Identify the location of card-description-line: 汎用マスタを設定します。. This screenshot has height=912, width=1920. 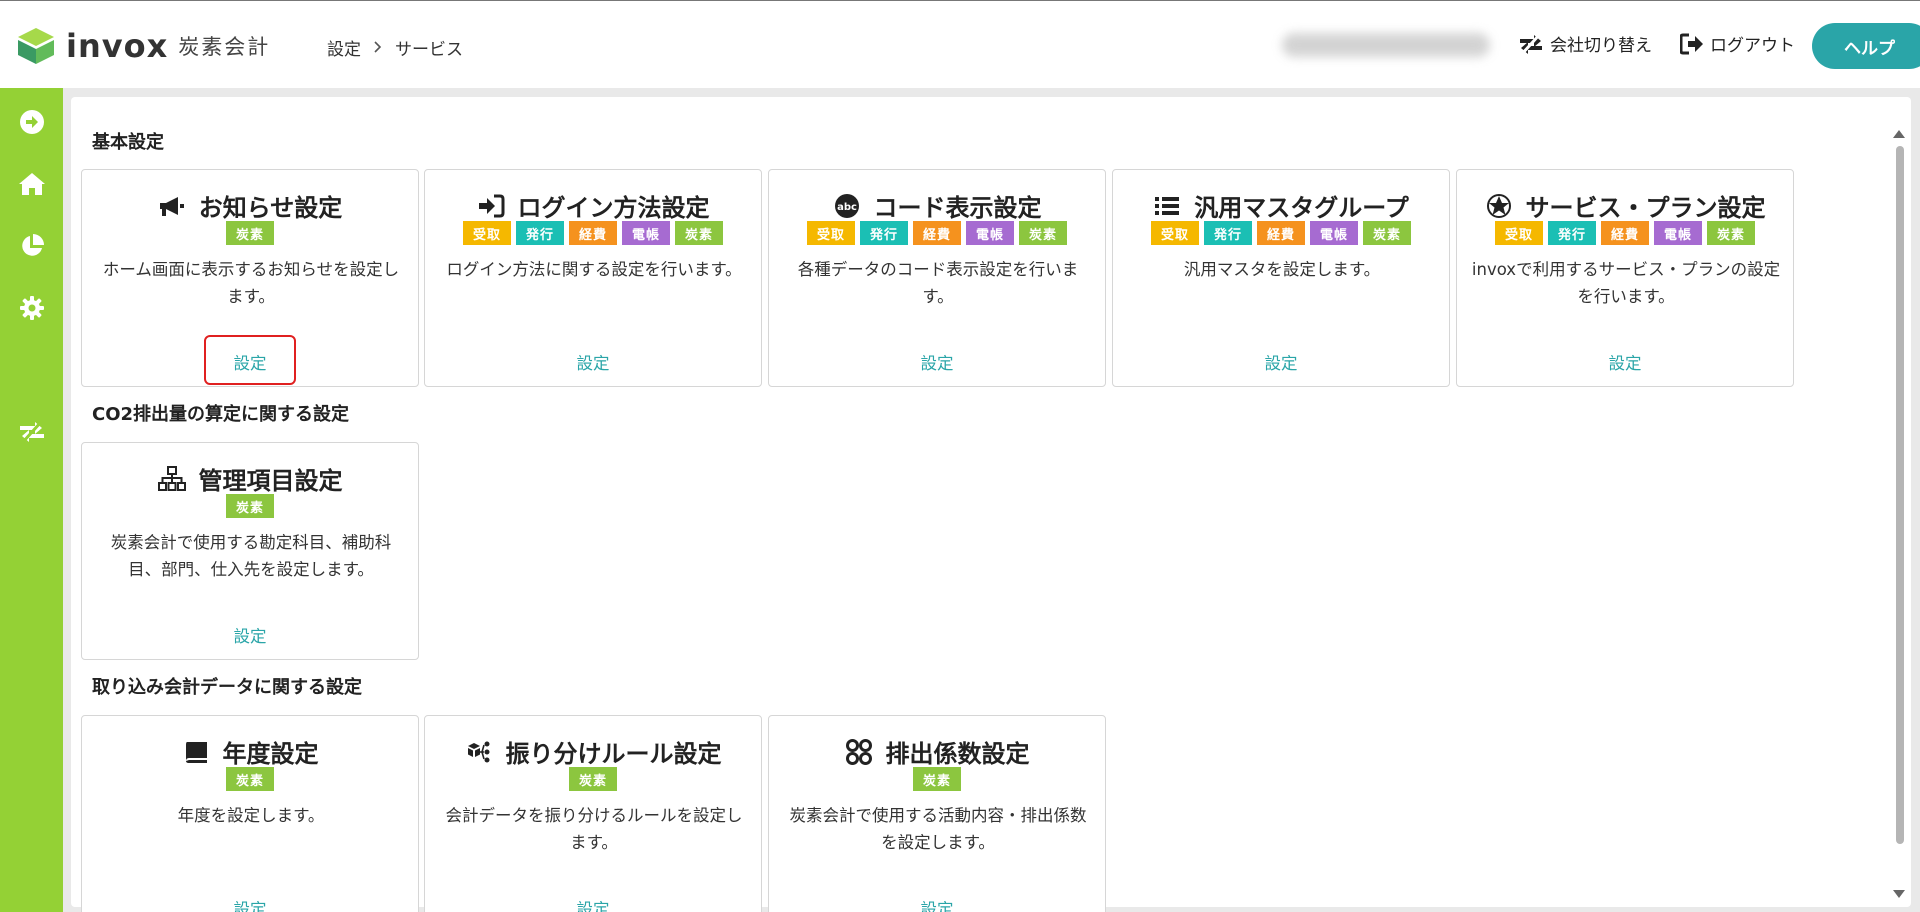
(1282, 269).